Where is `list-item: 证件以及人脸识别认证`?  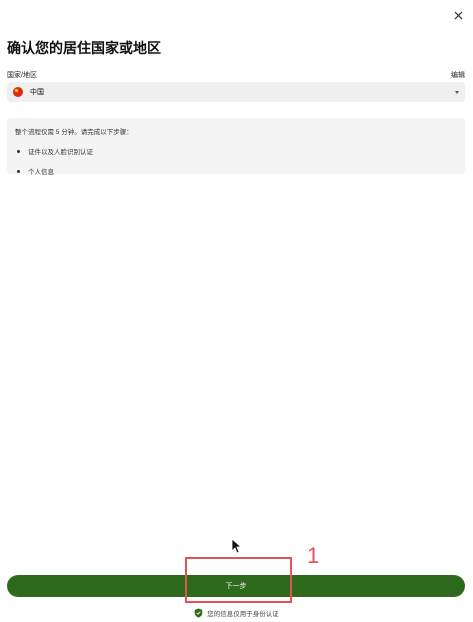 list-item: 证件以及人脸识别认证 is located at coordinates (236, 151).